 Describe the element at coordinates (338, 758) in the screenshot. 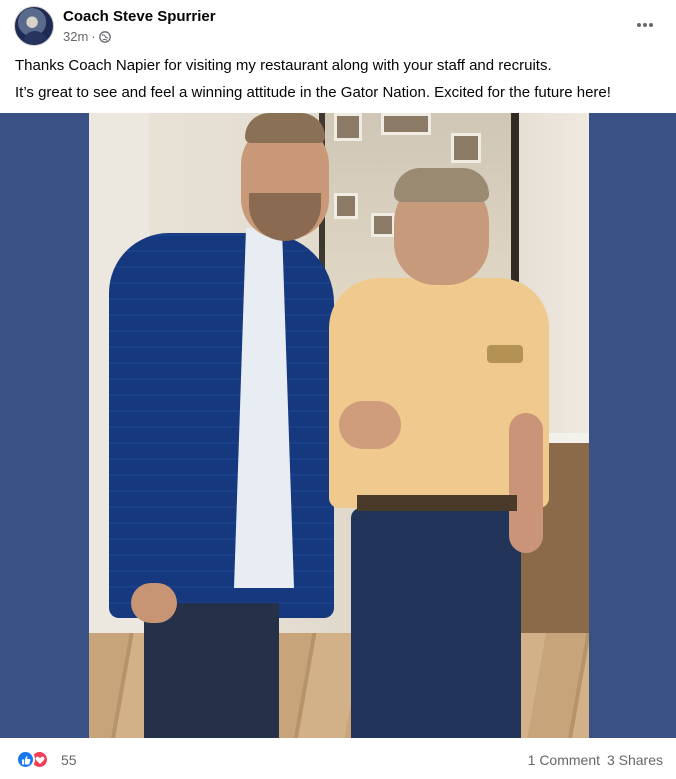

I see `engagement-bar: 55 1 Comment 3 Shares` at that location.